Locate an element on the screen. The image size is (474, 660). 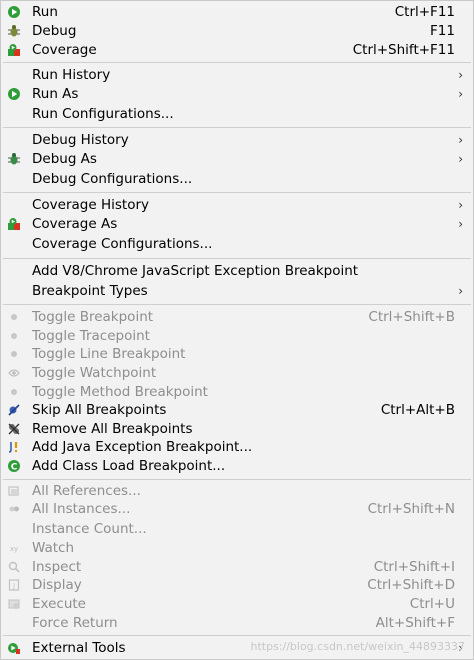
svg-text: J is located at coordinates (13, 586).